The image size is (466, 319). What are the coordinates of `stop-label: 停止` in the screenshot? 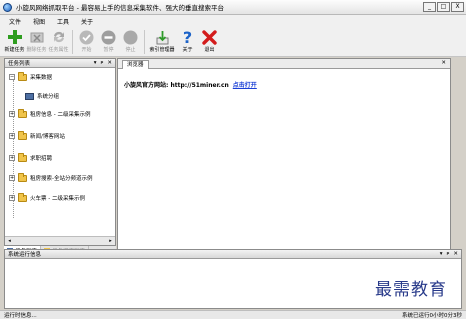 It's located at (130, 50).